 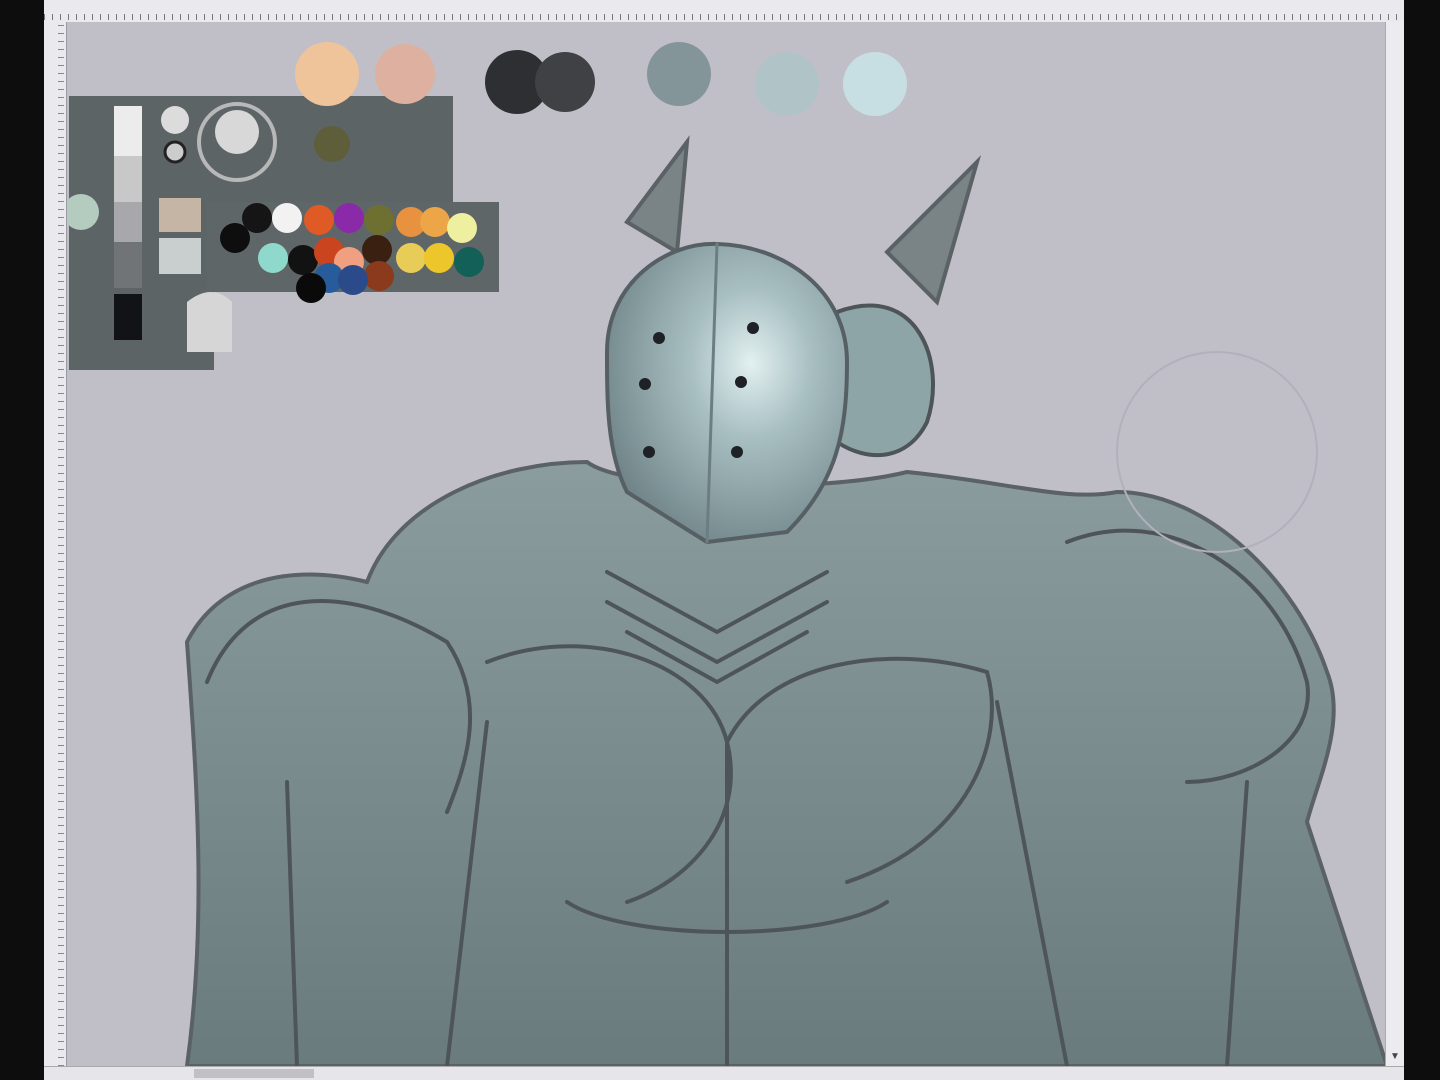 What do you see at coordinates (55, 544) in the screenshot?
I see `vertical-ruler` at bounding box center [55, 544].